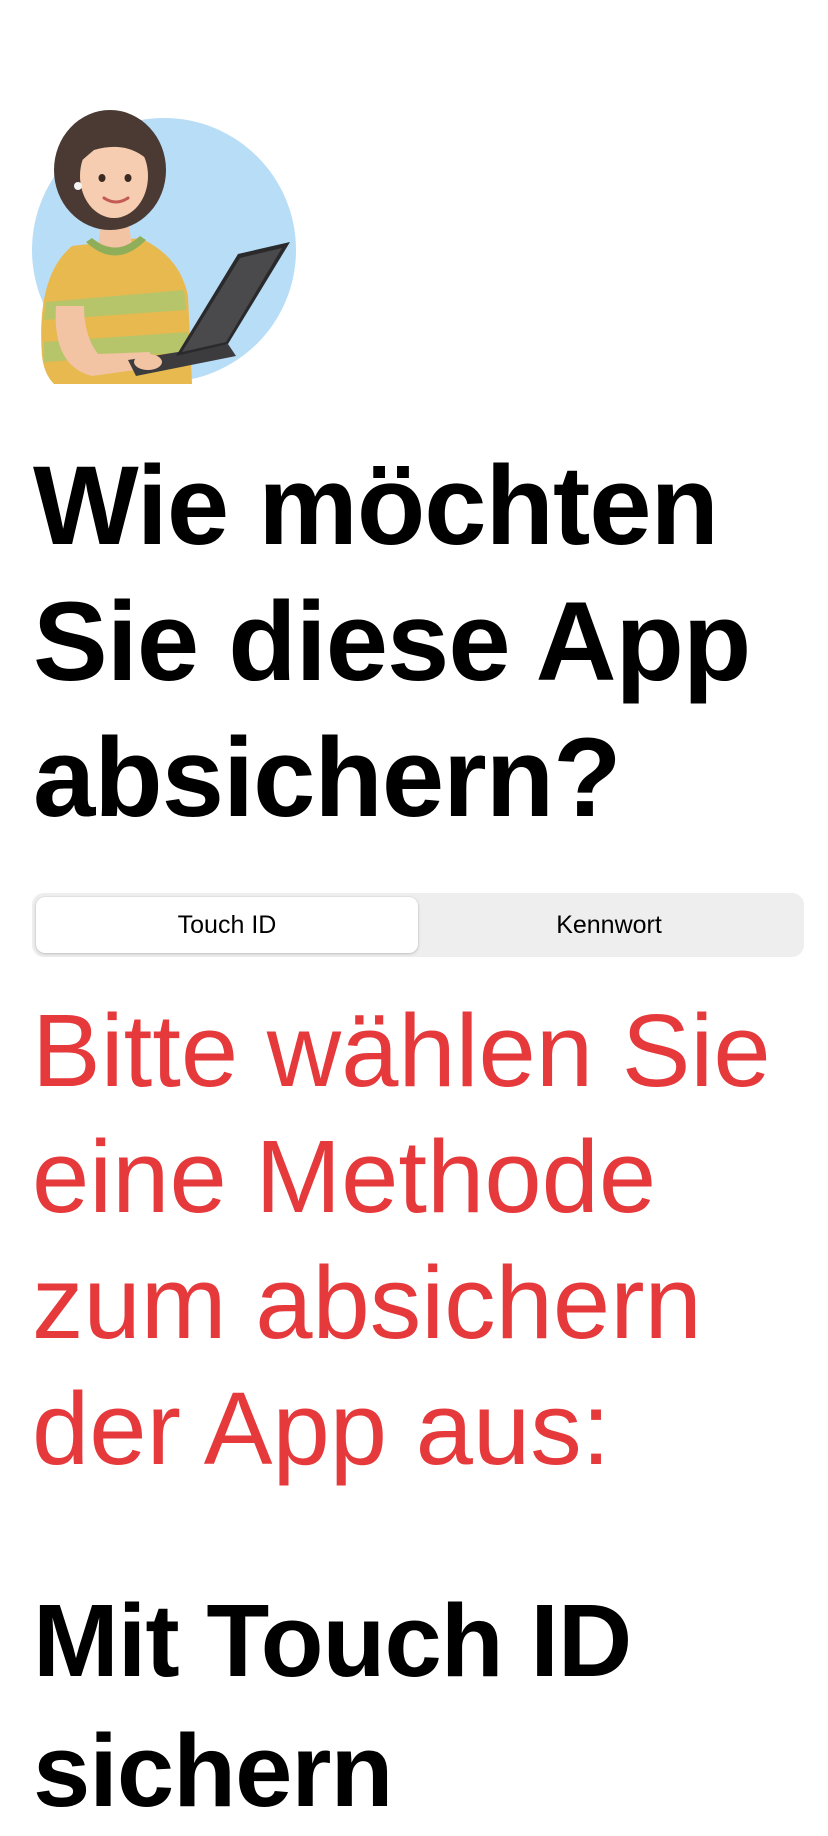  What do you see at coordinates (227, 925) in the screenshot?
I see `segment-touch-id: Touch ID` at bounding box center [227, 925].